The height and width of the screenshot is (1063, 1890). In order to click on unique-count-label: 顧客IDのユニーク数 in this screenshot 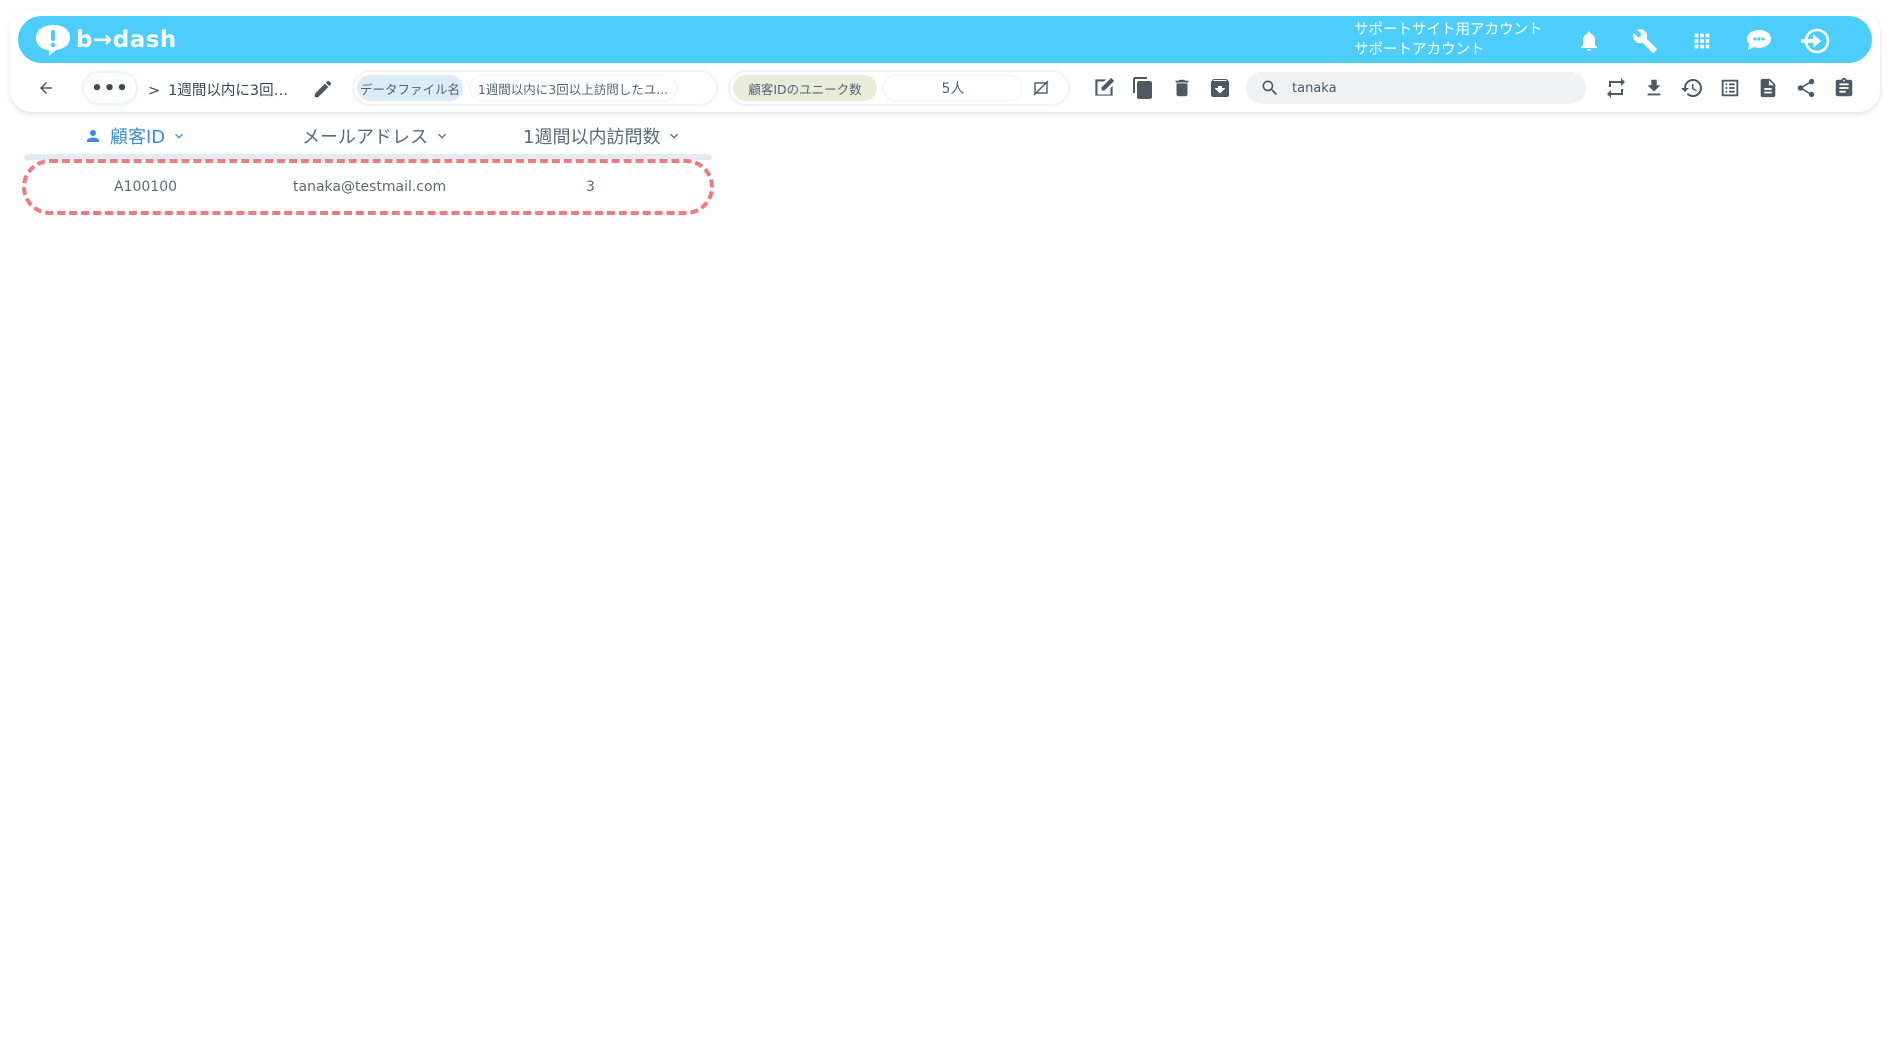, I will do `click(805, 88)`.